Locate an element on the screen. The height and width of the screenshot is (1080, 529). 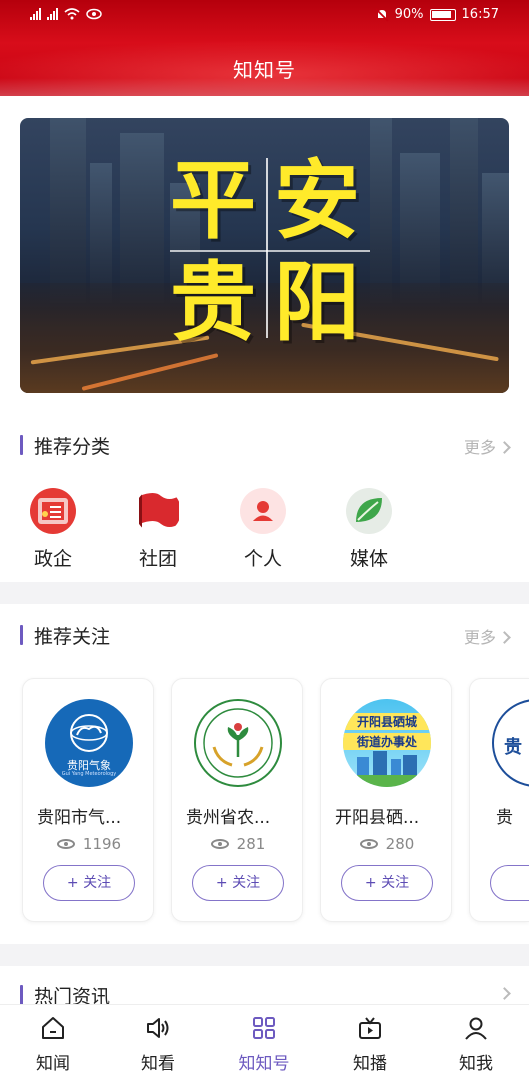
home-icon is located at coordinates (53, 1028).